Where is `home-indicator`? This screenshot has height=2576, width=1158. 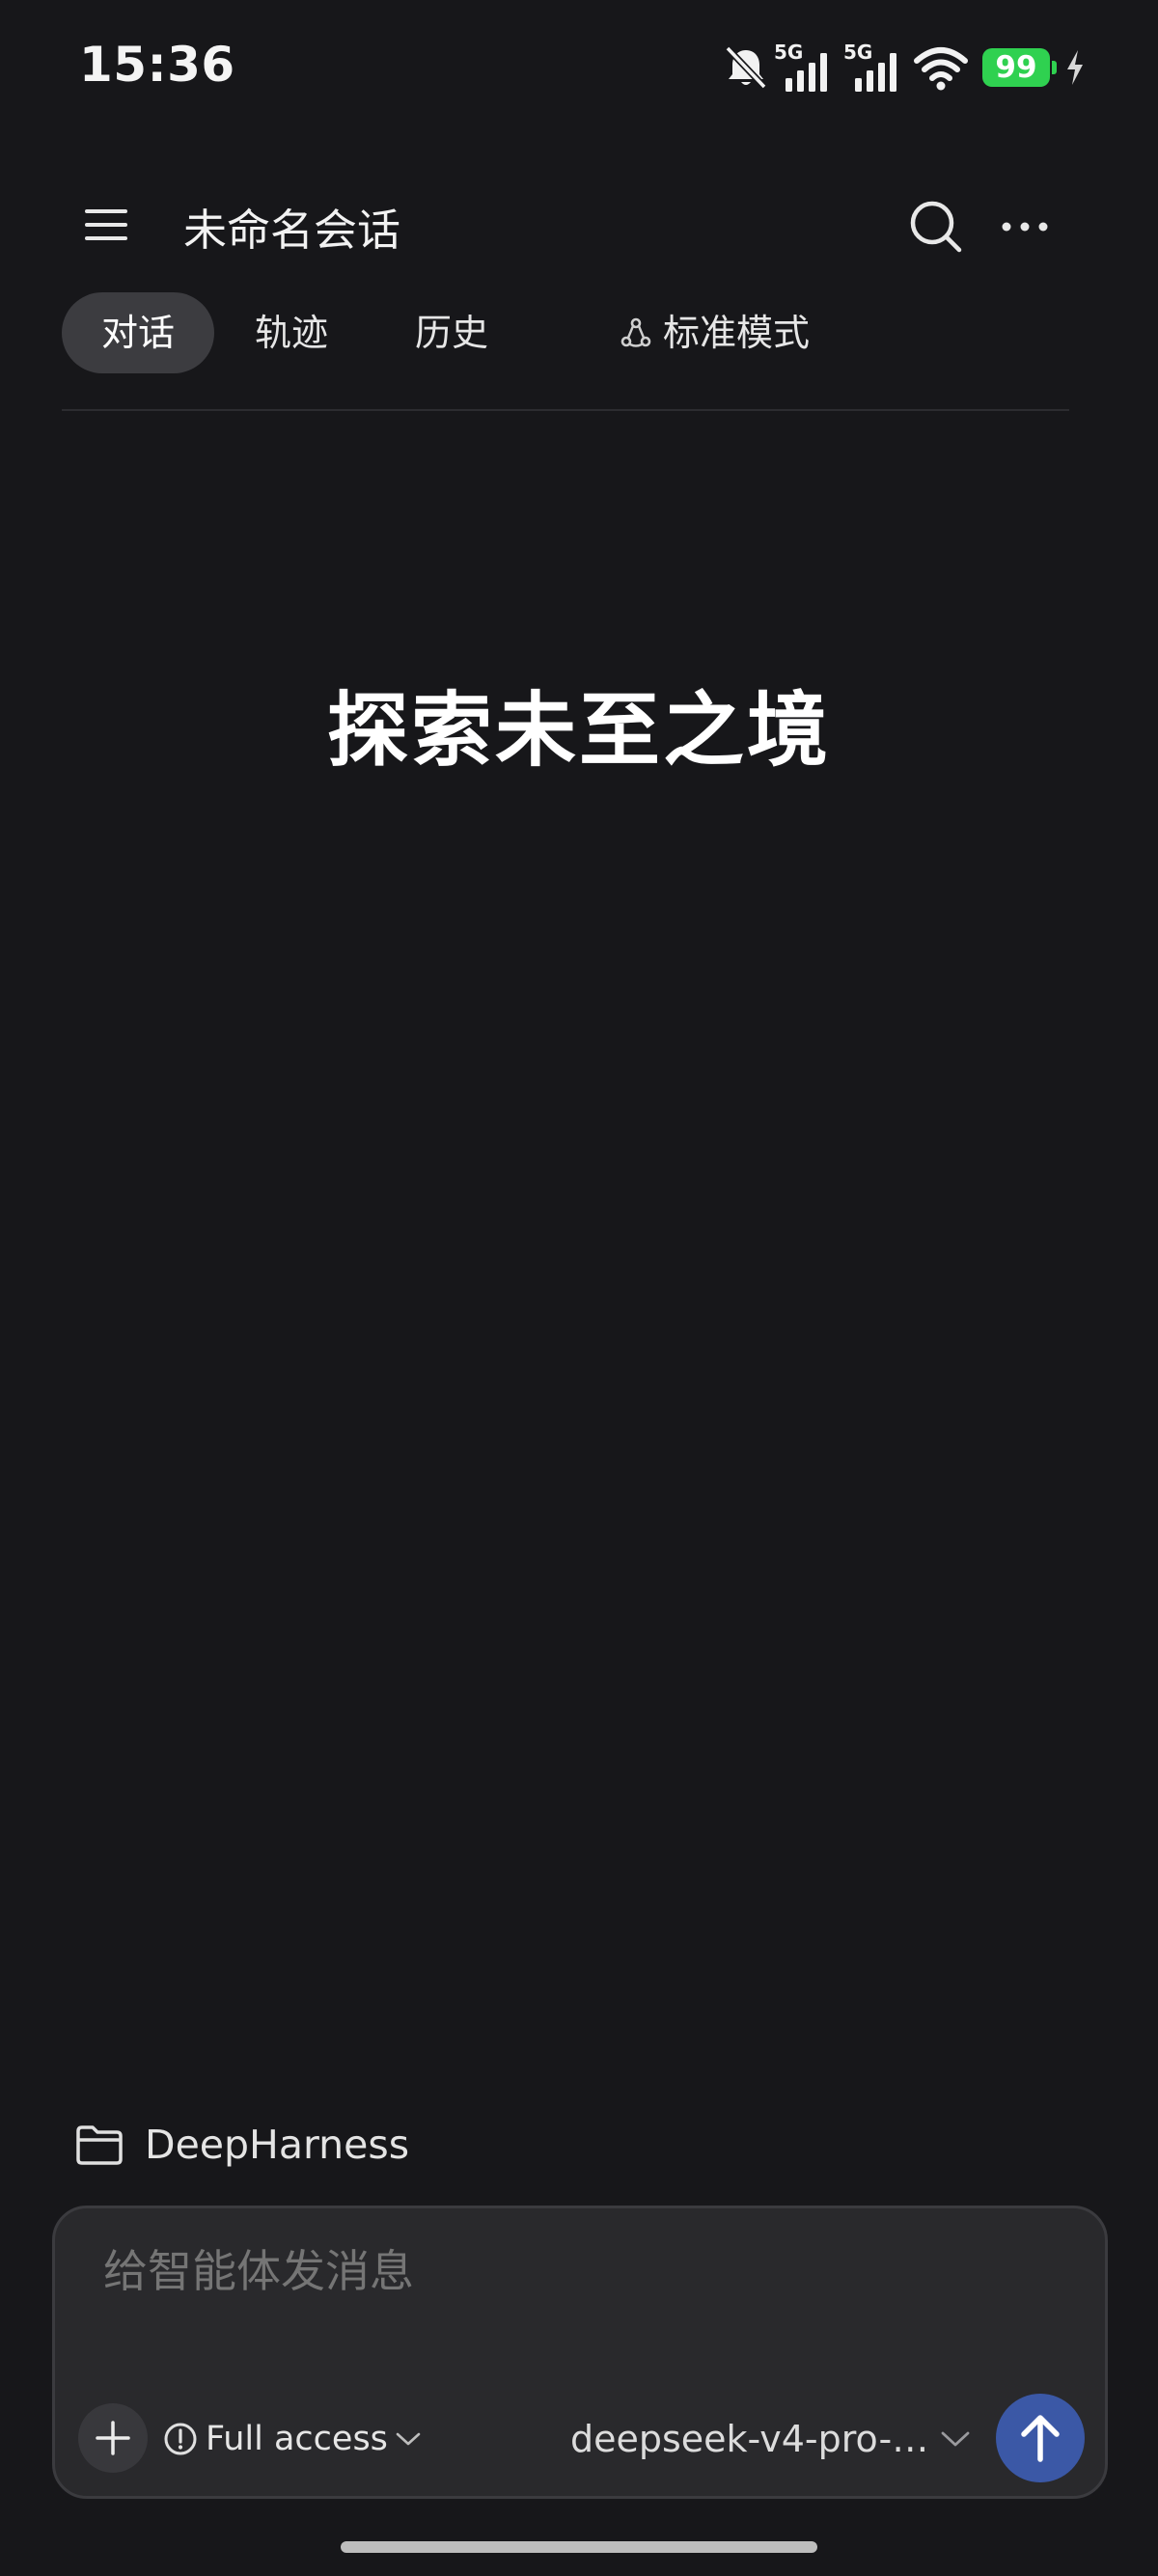
home-indicator is located at coordinates (579, 2547).